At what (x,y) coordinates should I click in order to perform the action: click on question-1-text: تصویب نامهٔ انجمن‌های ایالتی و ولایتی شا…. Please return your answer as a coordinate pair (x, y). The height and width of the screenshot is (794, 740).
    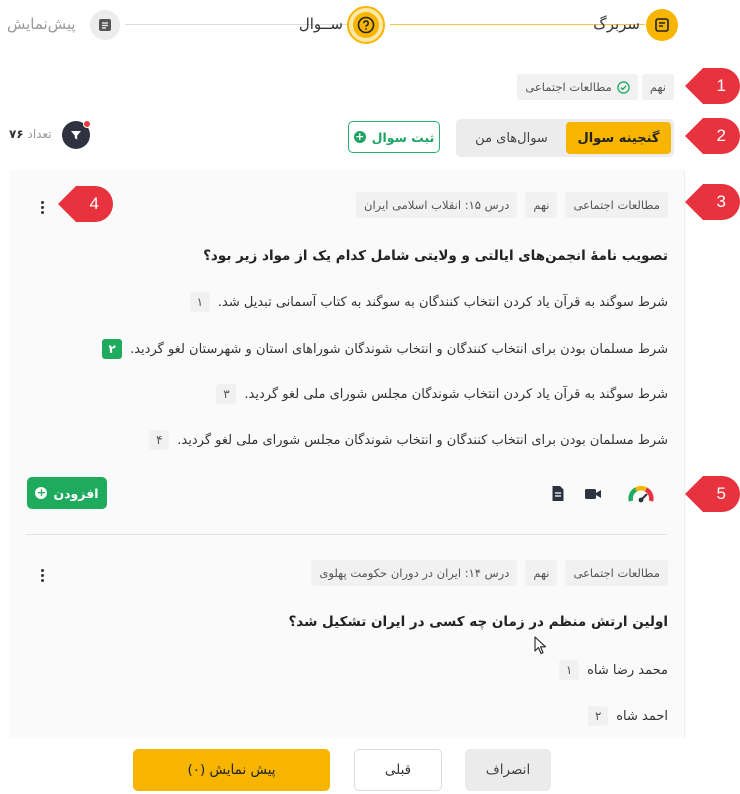
    Looking at the image, I should click on (435, 256).